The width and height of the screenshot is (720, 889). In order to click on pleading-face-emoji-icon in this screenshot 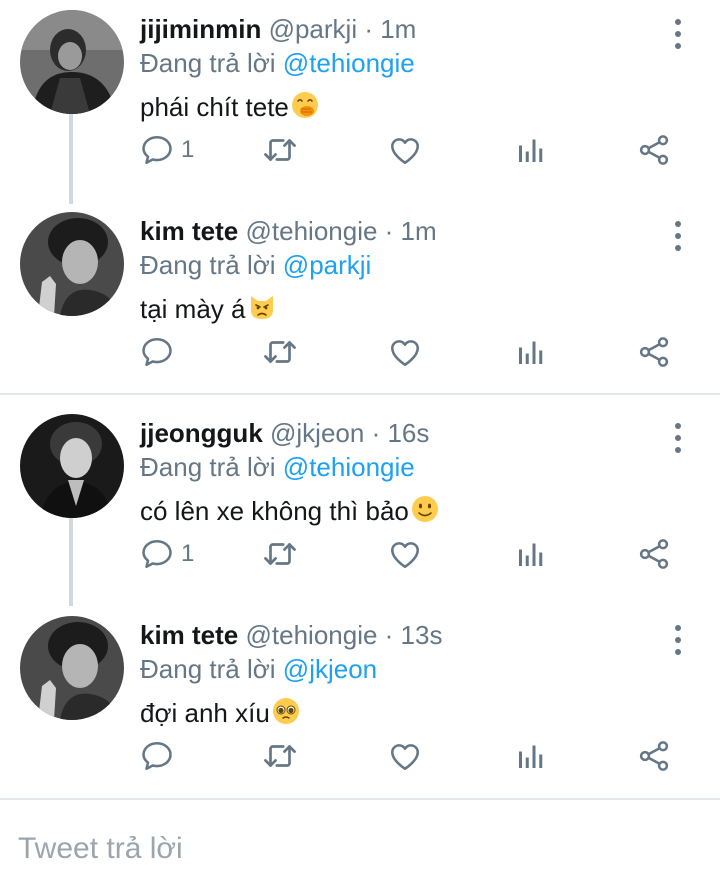, I will do `click(286, 715)`.